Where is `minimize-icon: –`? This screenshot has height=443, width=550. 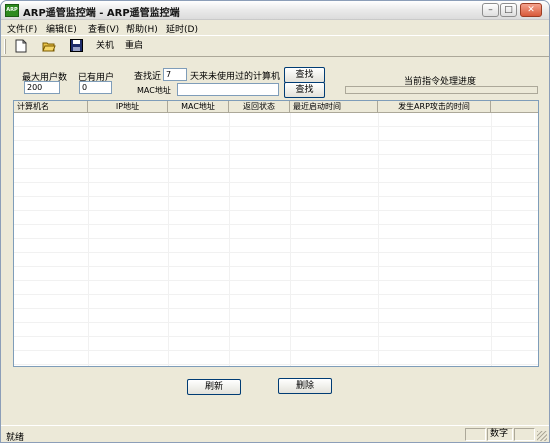
minimize-icon: – is located at coordinates (490, 10).